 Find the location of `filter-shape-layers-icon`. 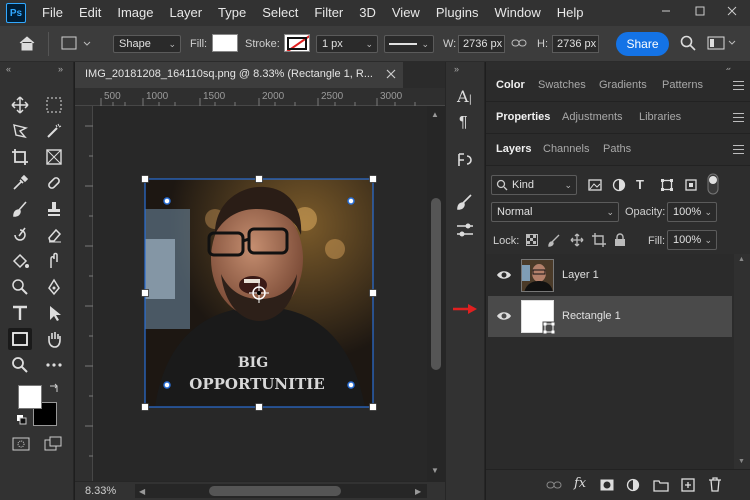

filter-shape-layers-icon is located at coordinates (667, 185).